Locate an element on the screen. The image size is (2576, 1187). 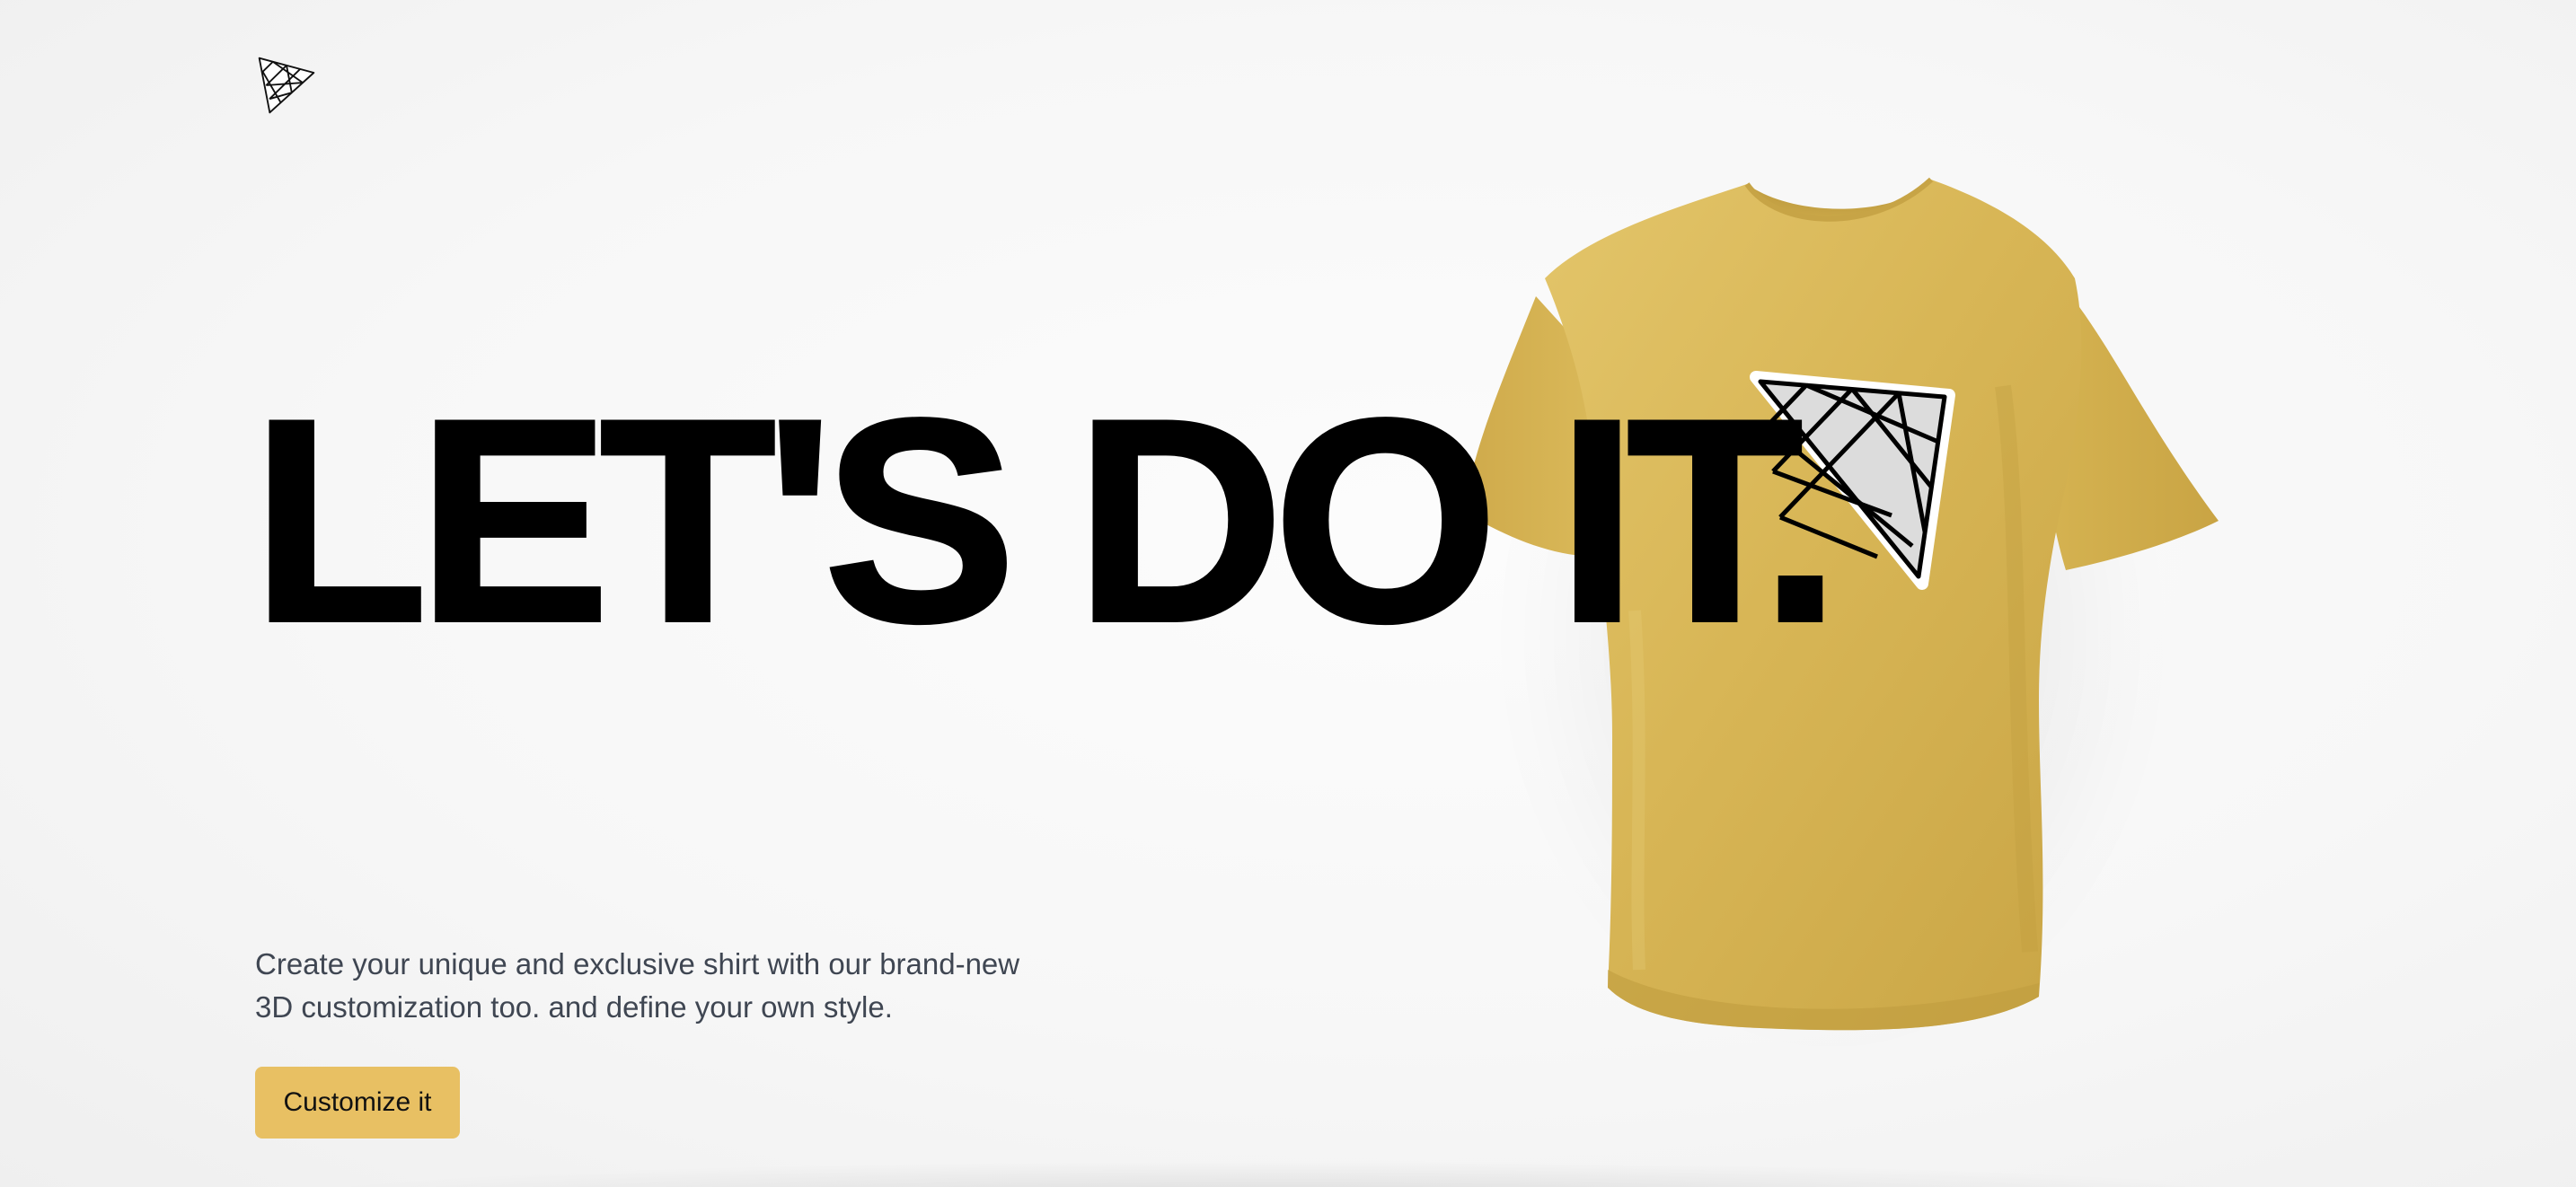
customize-it-button: Customize it is located at coordinates (357, 1103).